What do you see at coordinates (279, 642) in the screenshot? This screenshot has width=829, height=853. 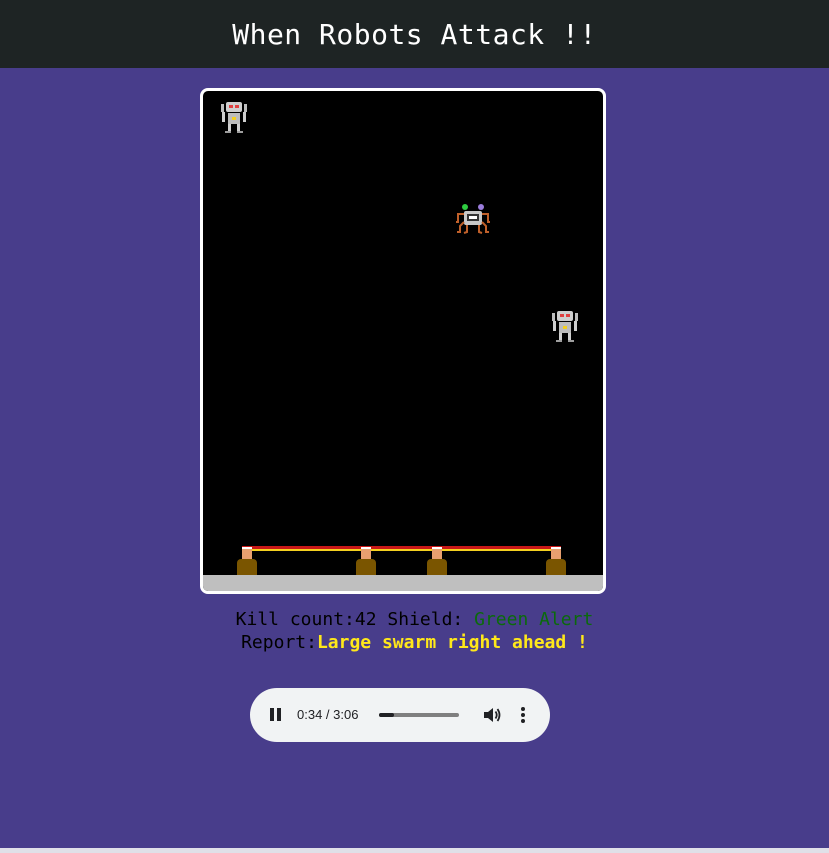 I see `report-label: Report:` at bounding box center [279, 642].